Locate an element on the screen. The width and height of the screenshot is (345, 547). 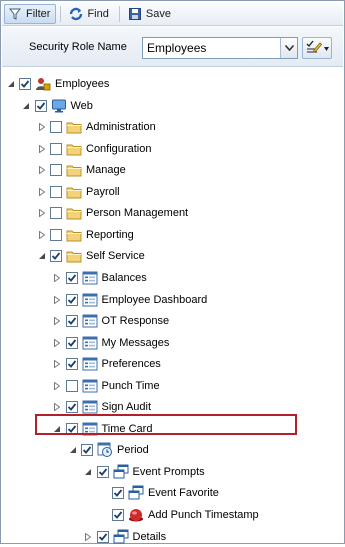
tree-node-web: Web is located at coordinates (57, 106).